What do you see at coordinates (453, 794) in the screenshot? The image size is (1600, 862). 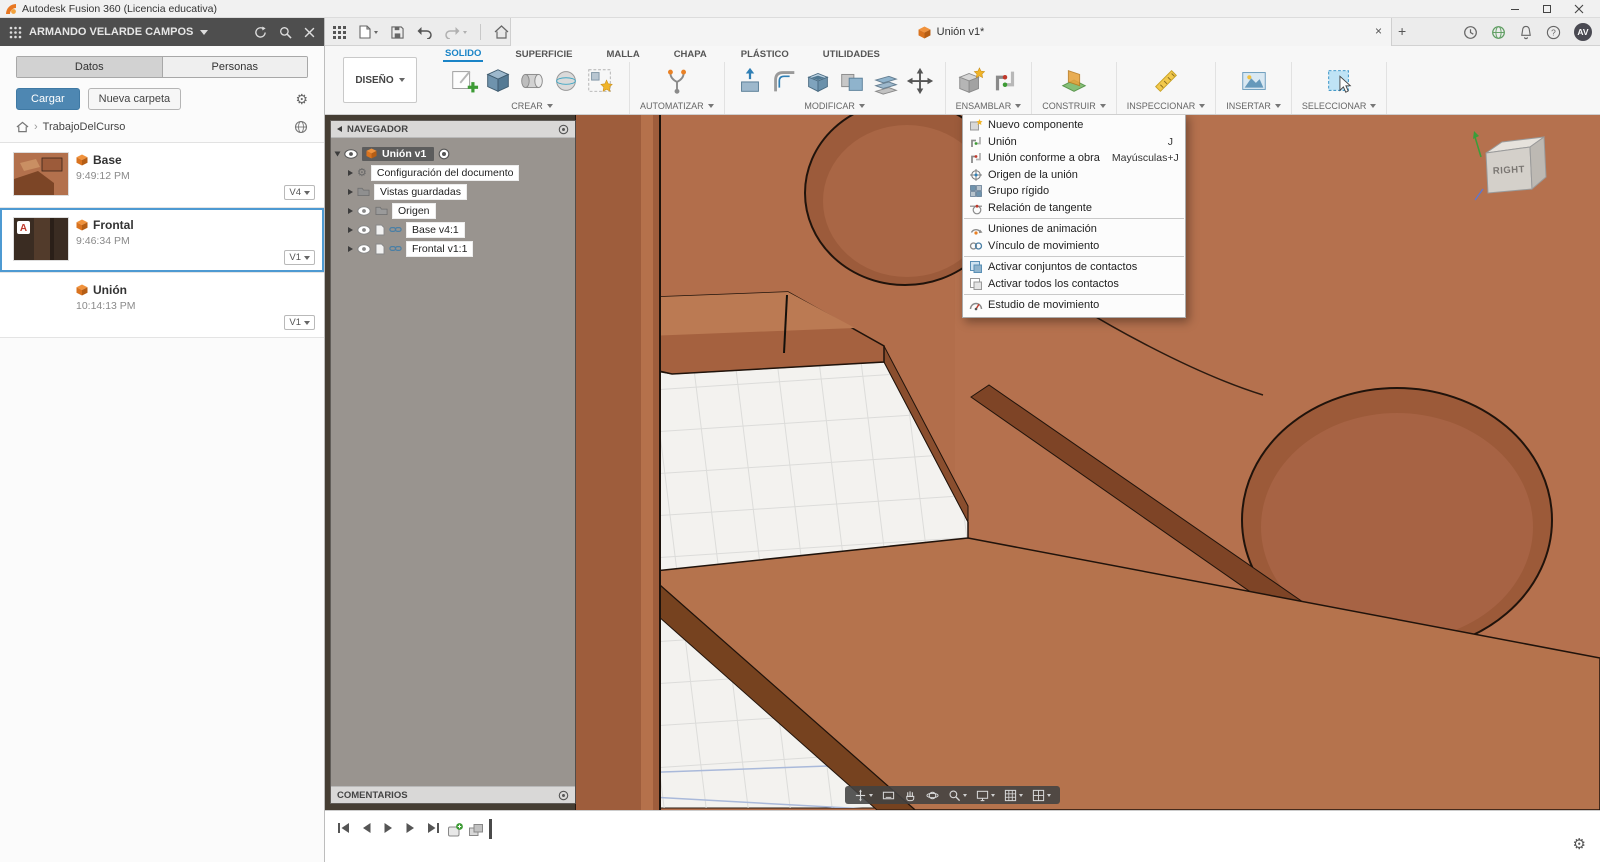 I see `comments-bar: COMENTARIOS` at bounding box center [453, 794].